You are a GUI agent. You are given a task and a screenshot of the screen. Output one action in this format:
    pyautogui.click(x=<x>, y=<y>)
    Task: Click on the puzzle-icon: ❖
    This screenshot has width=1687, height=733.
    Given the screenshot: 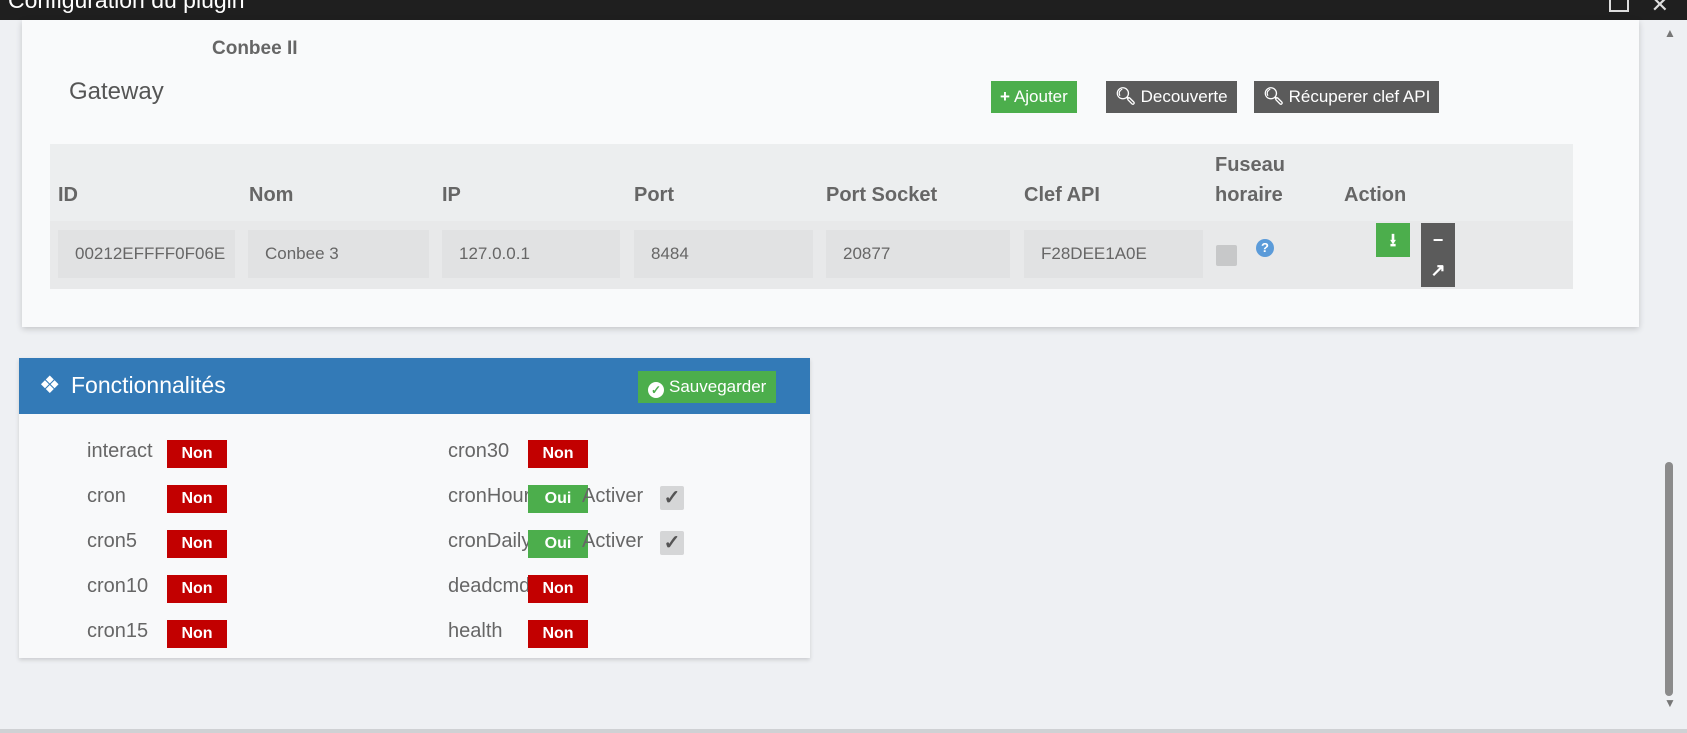 What is the action you would take?
    pyautogui.click(x=50, y=385)
    